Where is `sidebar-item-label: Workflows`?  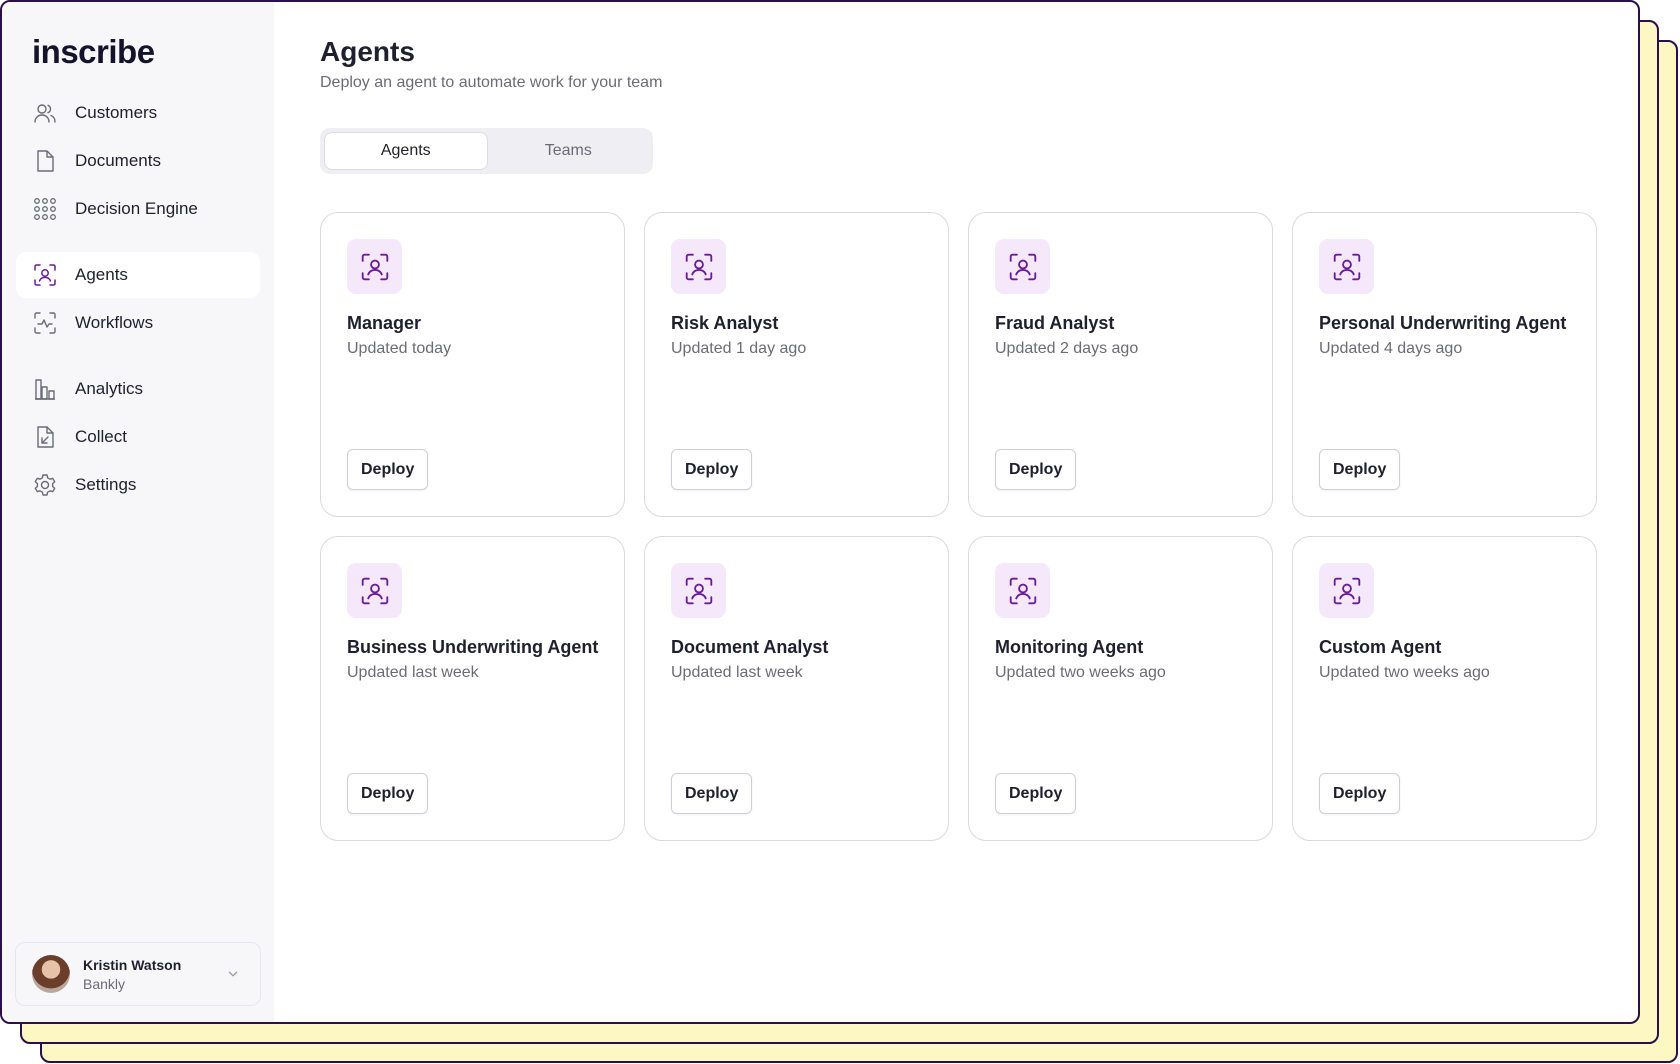
sidebar-item-label: Workflows is located at coordinates (114, 322).